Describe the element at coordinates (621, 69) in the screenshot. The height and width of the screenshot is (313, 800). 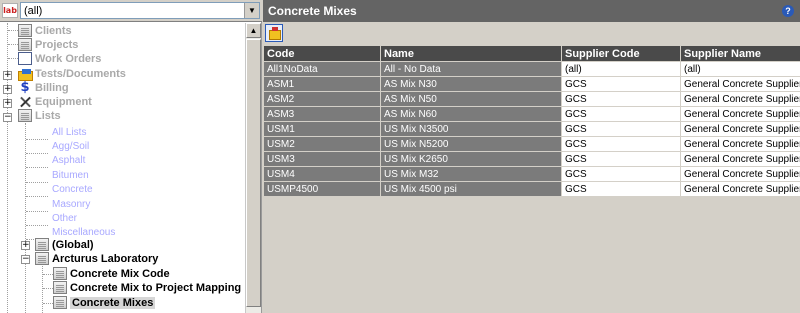
I see `cell-supplier-code: (all)` at that location.